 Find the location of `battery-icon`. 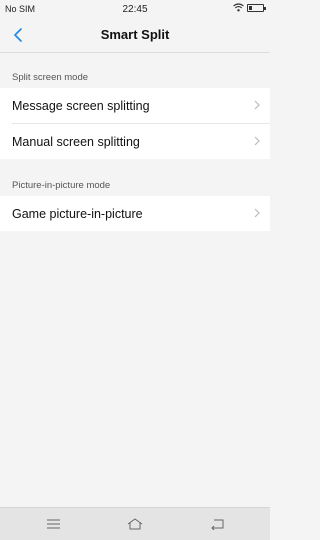

battery-icon is located at coordinates (256, 7).